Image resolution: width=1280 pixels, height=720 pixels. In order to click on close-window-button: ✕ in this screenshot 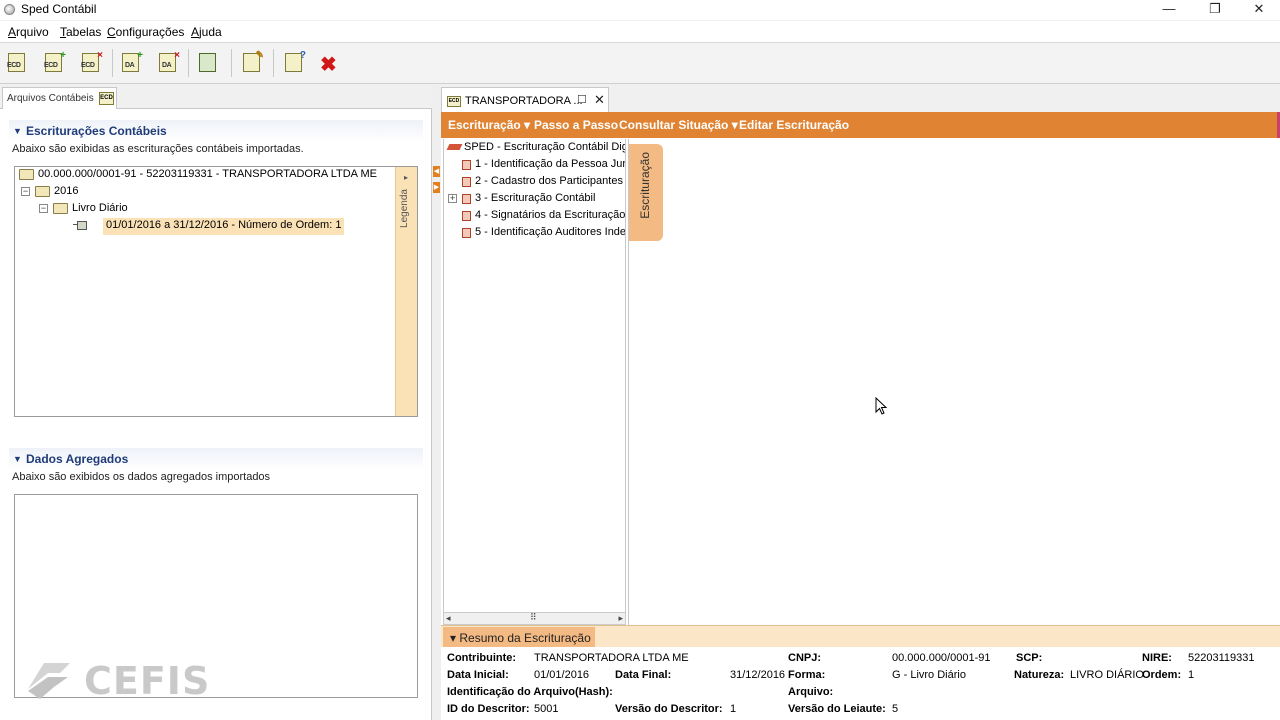, I will do `click(1258, 10)`.